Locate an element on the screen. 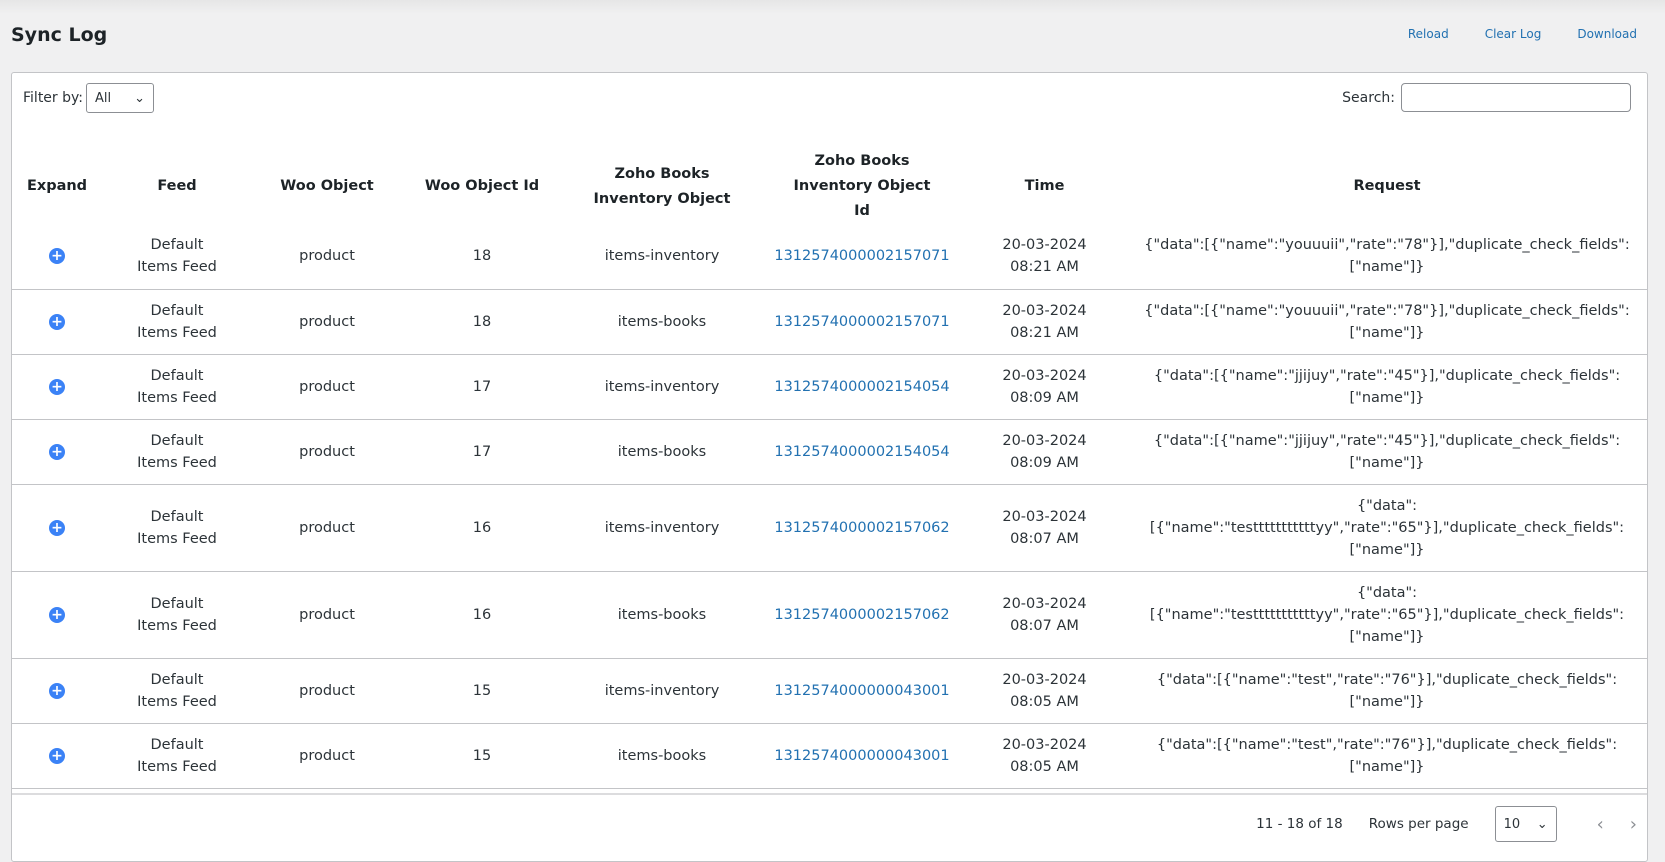 Image resolution: width=1665 pixels, height=862 pixels. col-zoho-object-id: Zoho Books Inventory Object Id is located at coordinates (862, 186).